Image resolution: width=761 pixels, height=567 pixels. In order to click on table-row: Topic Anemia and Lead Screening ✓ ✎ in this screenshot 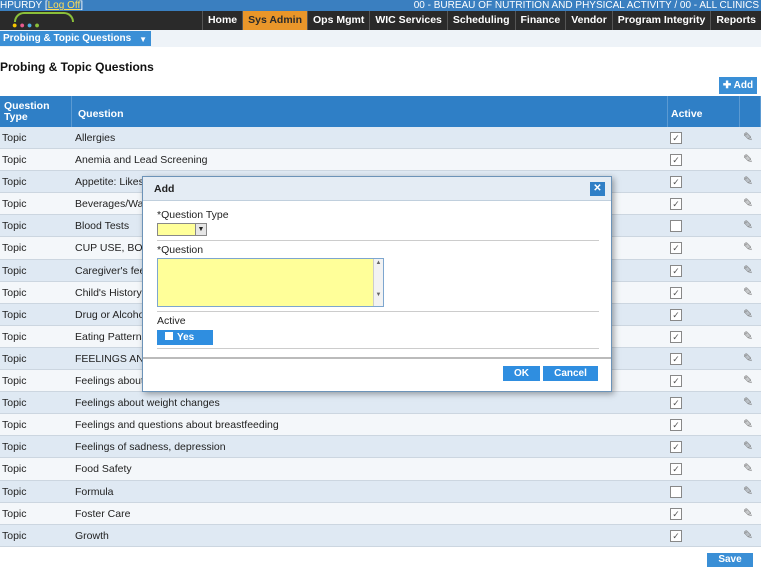, I will do `click(380, 160)`.